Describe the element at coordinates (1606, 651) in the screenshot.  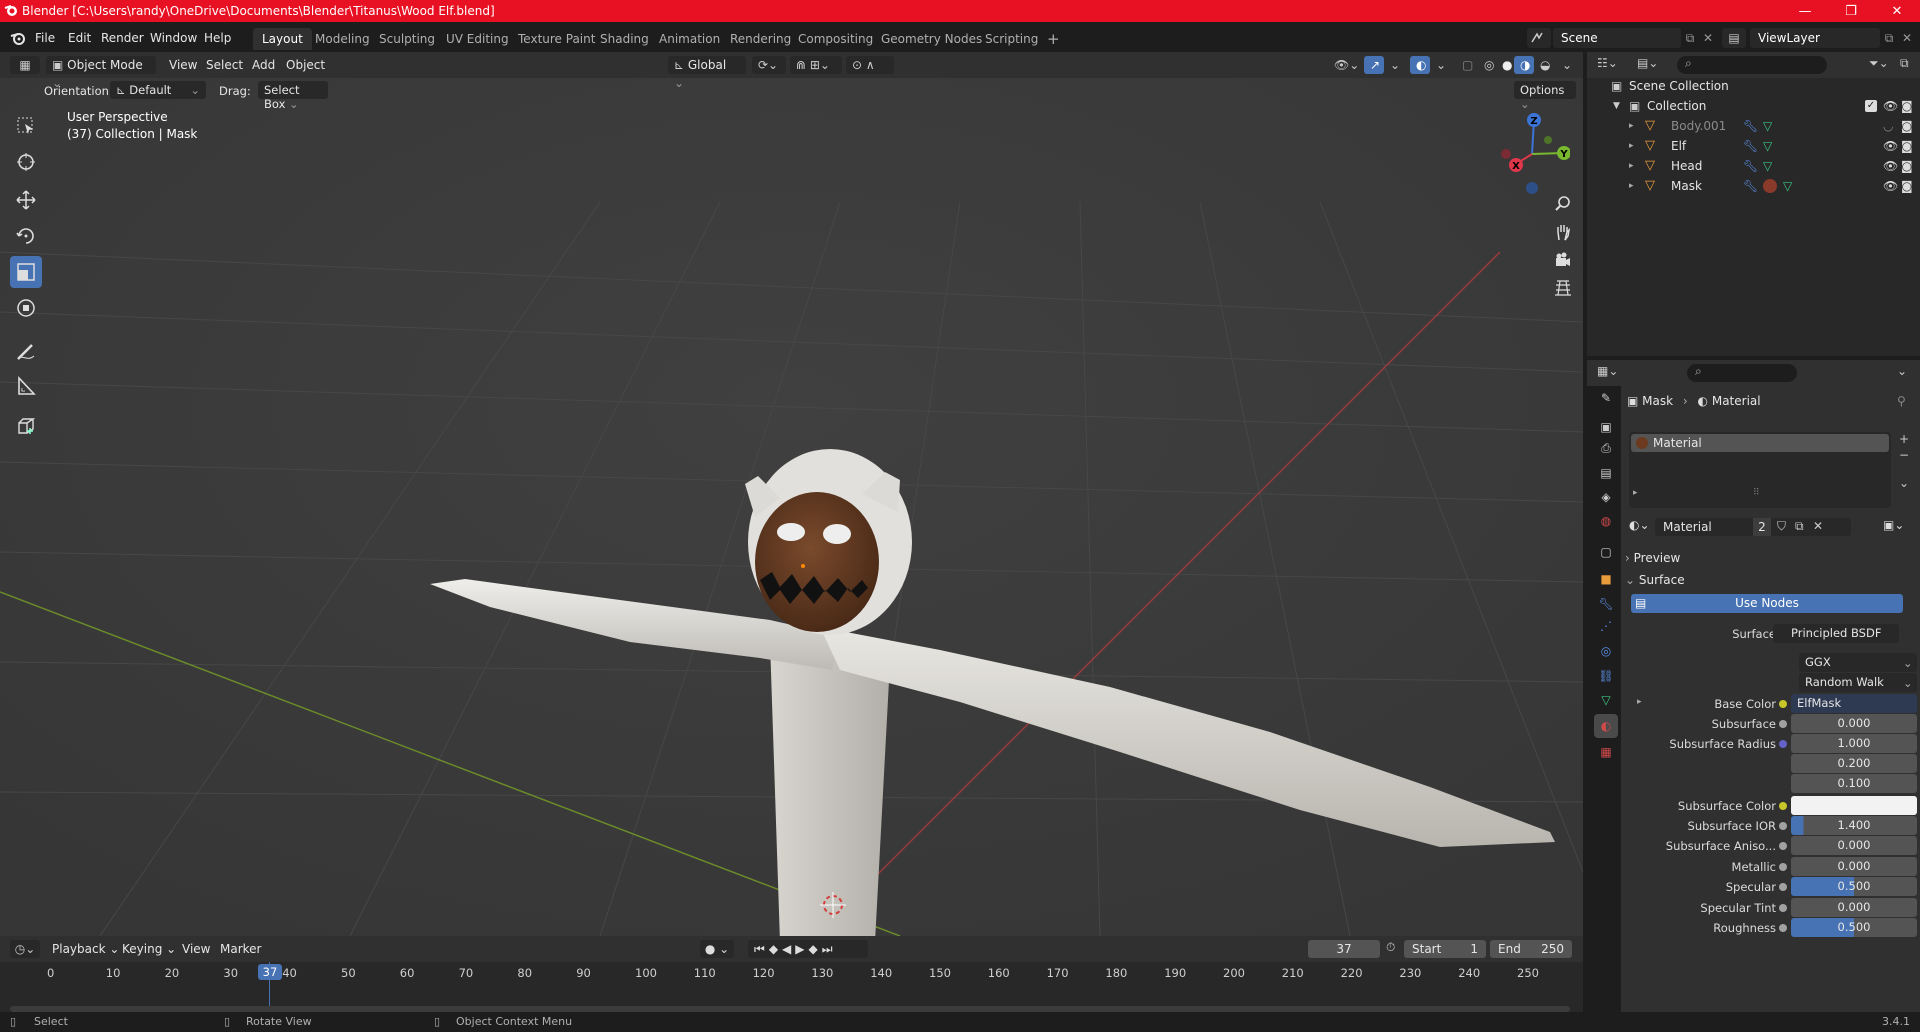
I see `physics-tab-icon: ◎` at that location.